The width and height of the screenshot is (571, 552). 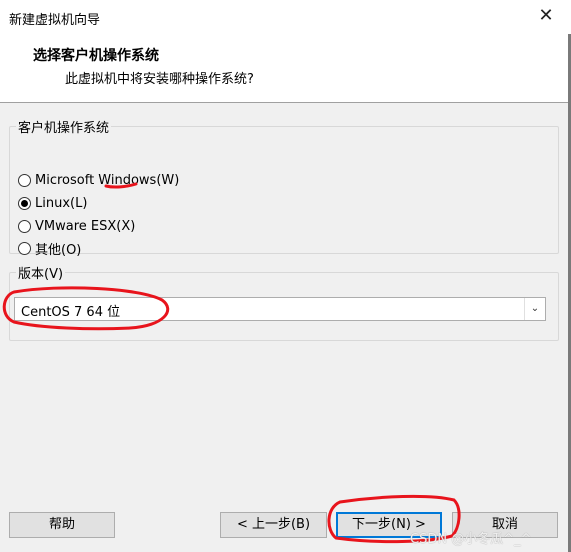 What do you see at coordinates (107, 180) in the screenshot?
I see `radio-windows-label: Microsoft Windows(W)` at bounding box center [107, 180].